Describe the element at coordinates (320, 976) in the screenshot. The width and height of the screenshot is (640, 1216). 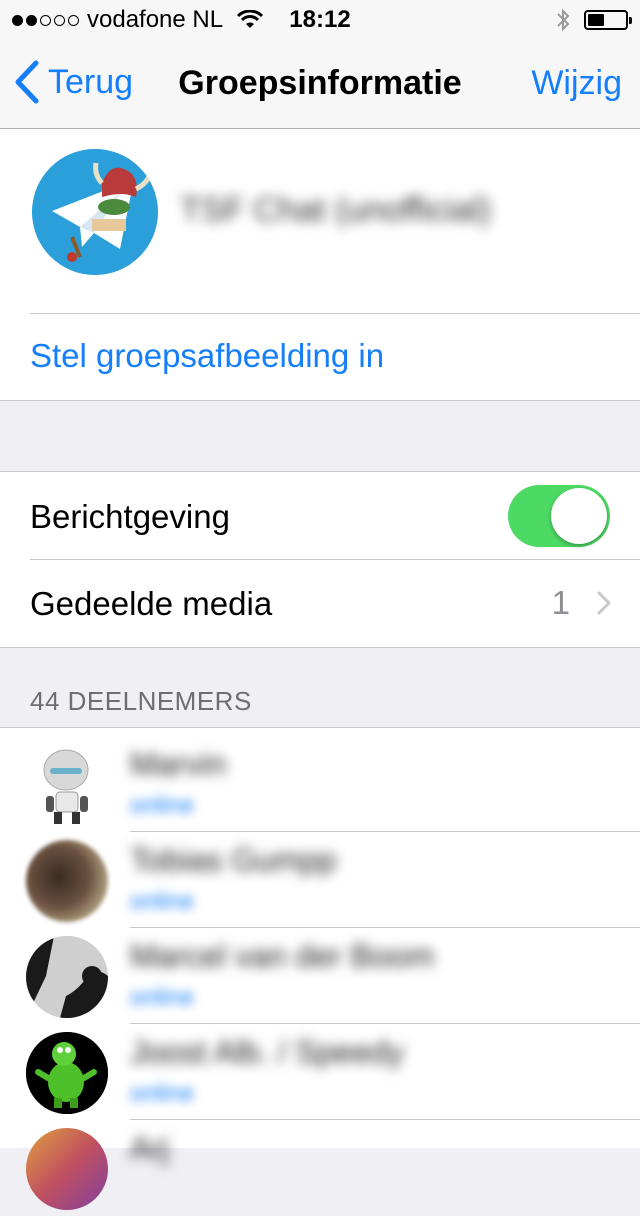
I see `list-item: Marcel van der Boom online` at that location.